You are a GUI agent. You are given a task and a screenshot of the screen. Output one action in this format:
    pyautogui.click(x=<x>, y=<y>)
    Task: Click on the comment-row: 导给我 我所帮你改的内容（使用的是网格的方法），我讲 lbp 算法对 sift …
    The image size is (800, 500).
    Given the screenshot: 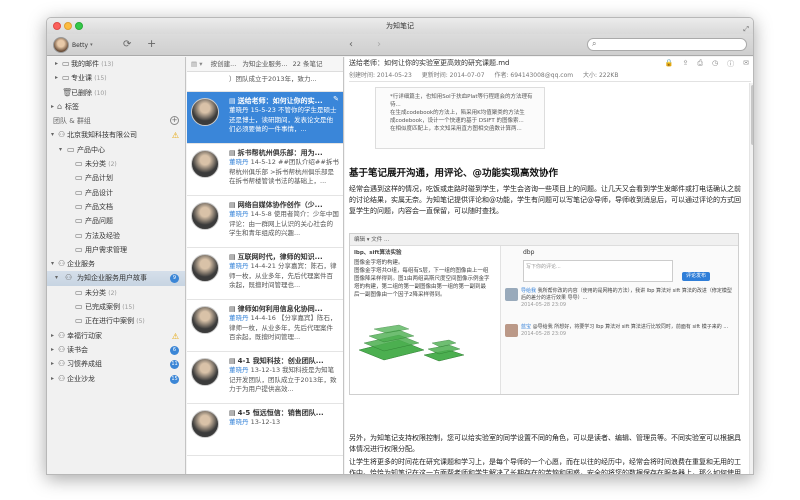 What is the action you would take?
    pyautogui.click(x=620, y=299)
    